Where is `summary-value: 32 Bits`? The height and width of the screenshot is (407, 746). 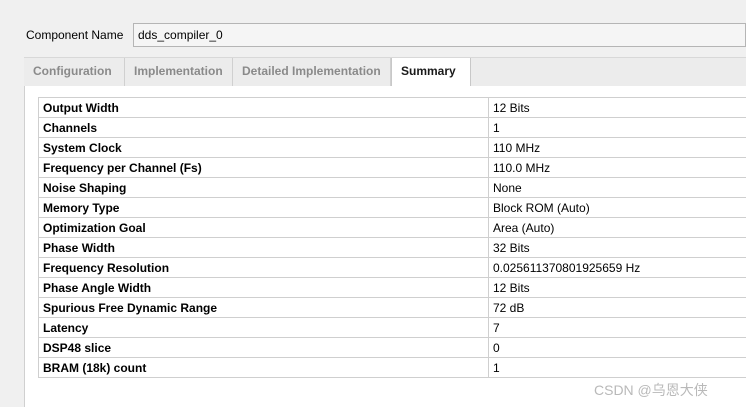
summary-value: 32 Bits is located at coordinates (617, 247).